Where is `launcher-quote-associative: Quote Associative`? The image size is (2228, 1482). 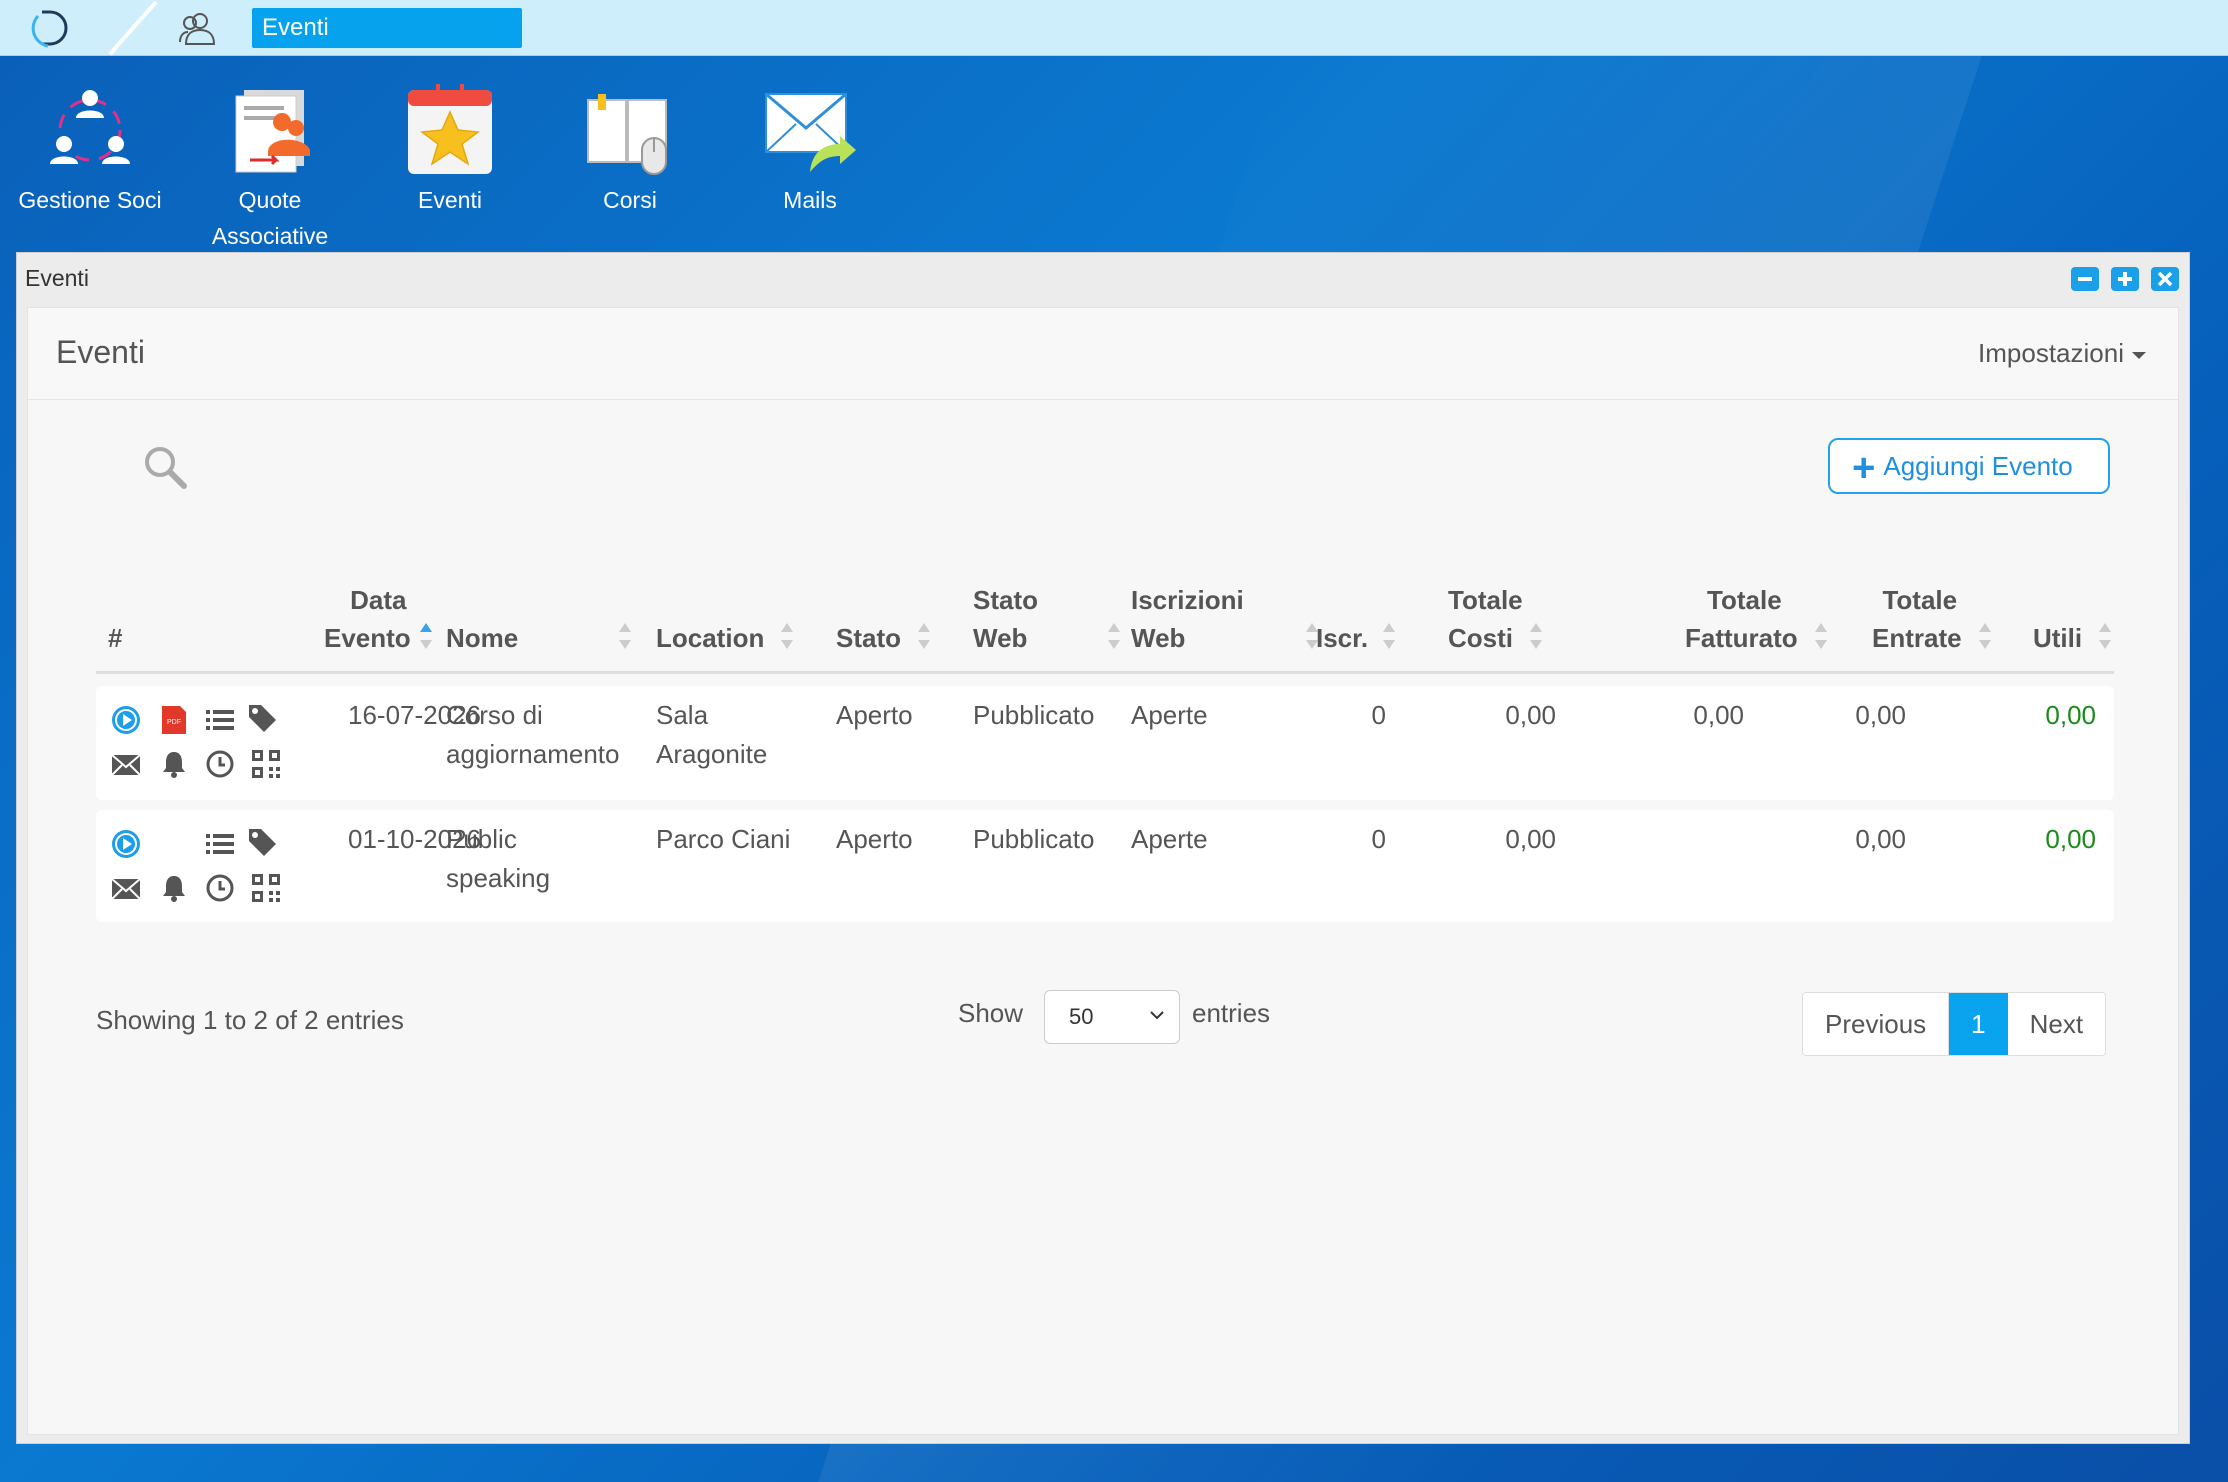 launcher-quote-associative: Quote Associative is located at coordinates (270, 162).